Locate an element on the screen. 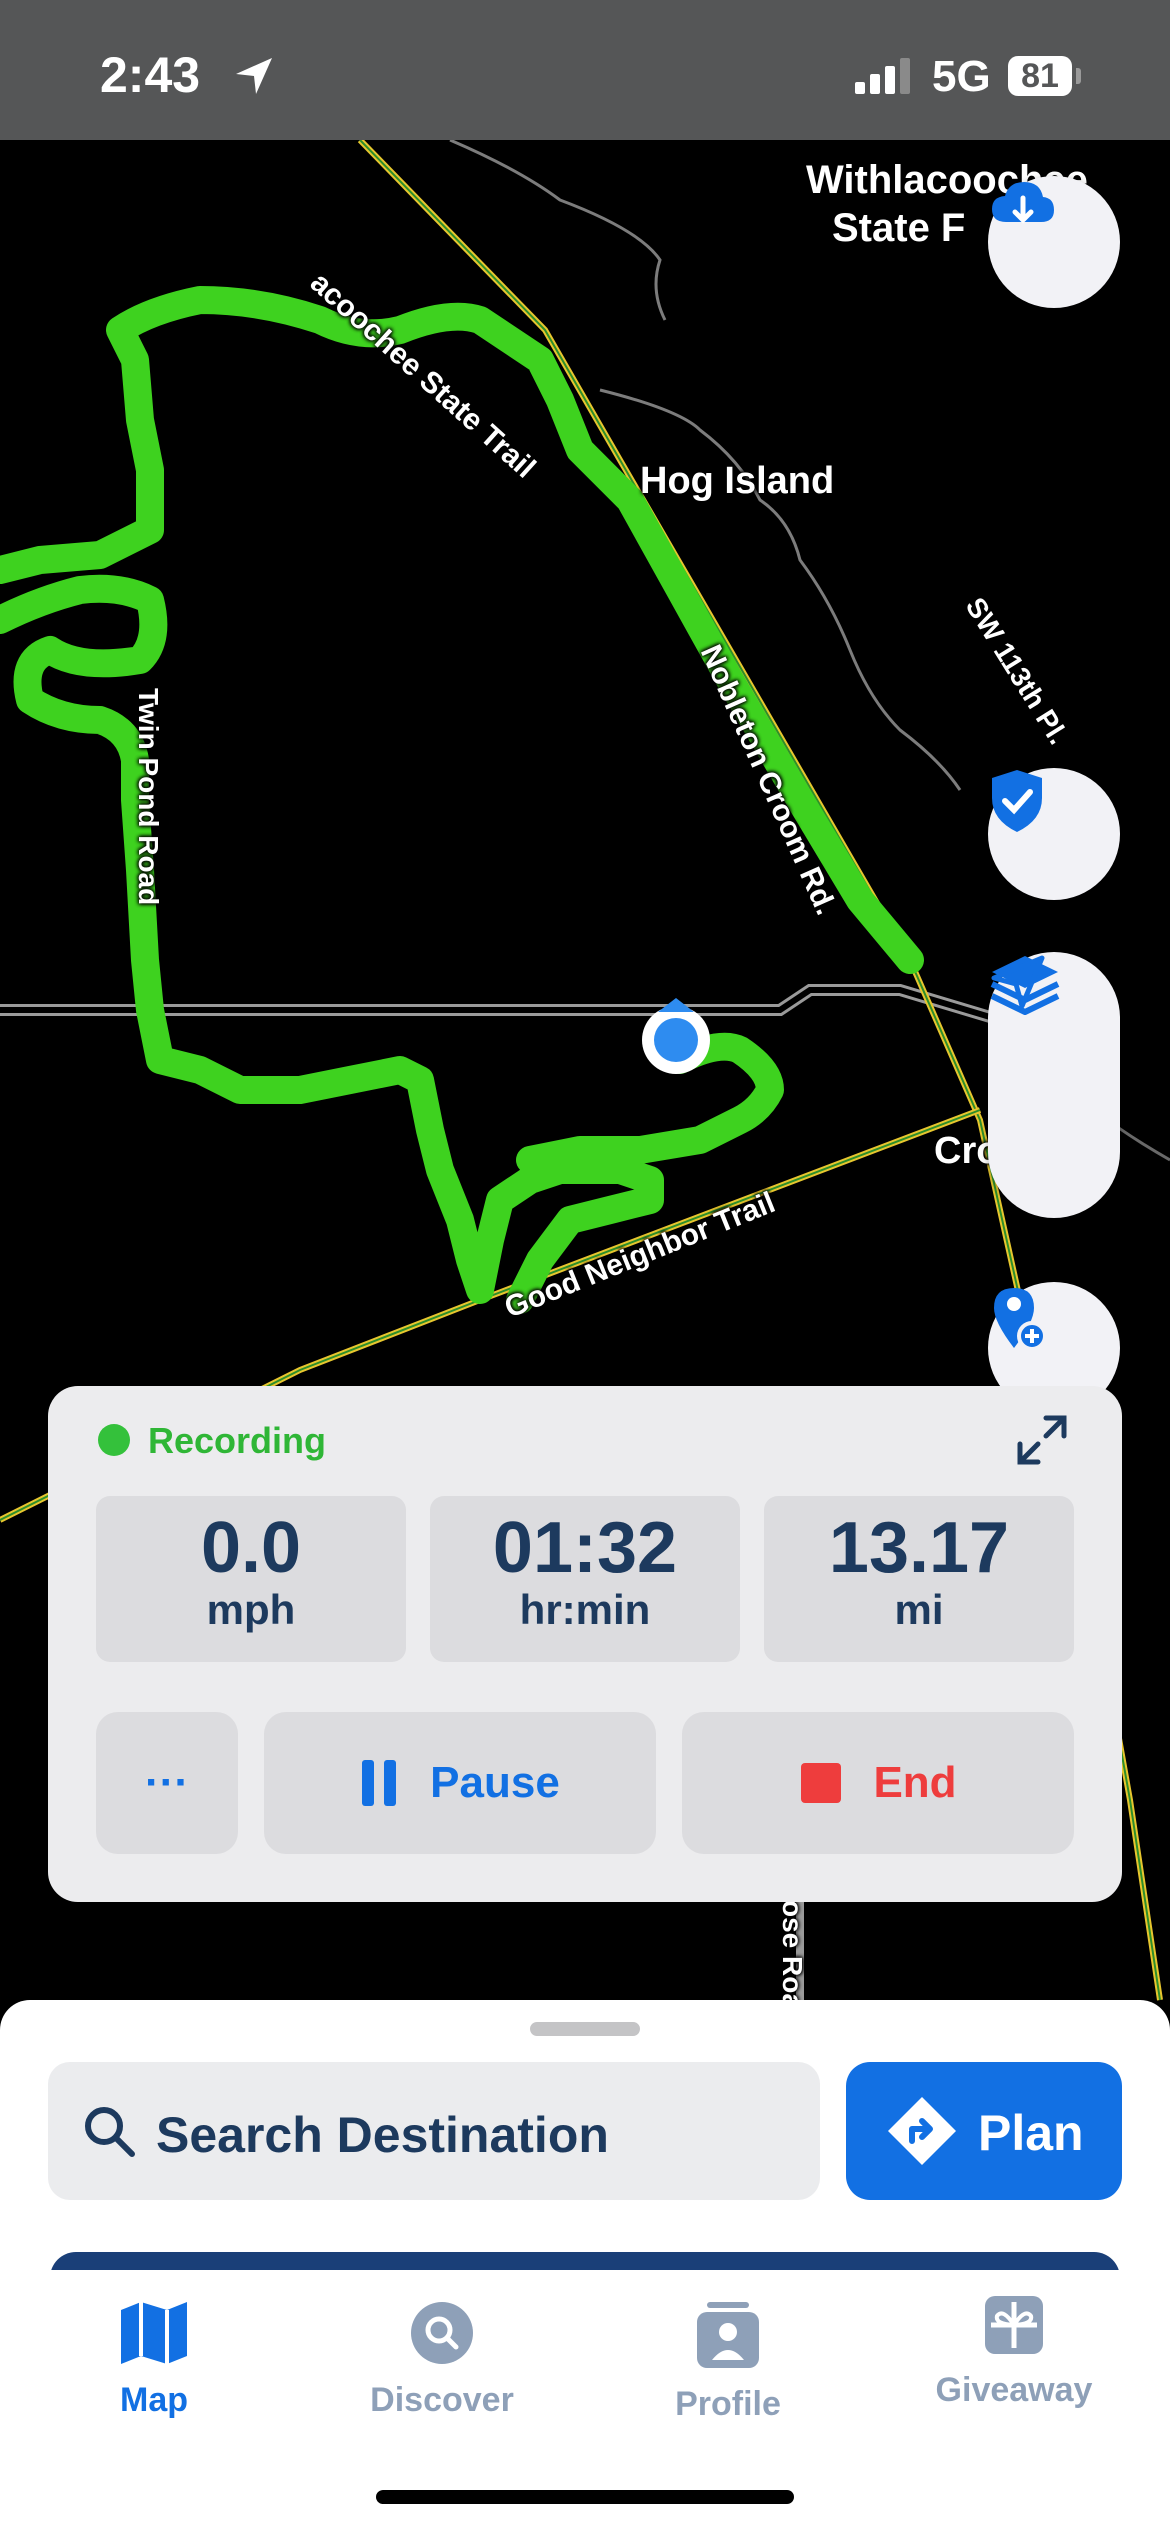  end-label: End is located at coordinates (915, 1782).